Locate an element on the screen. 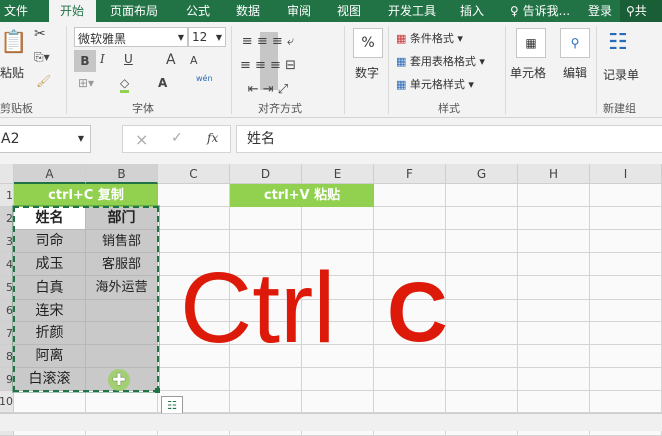 The image size is (662, 436). row-header: 7 is located at coordinates (7, 333).